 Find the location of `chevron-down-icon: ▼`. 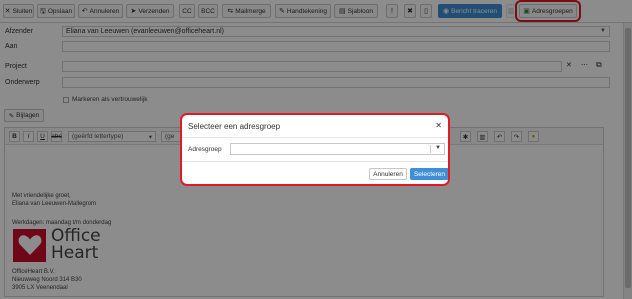

chevron-down-icon: ▼ is located at coordinates (438, 148).